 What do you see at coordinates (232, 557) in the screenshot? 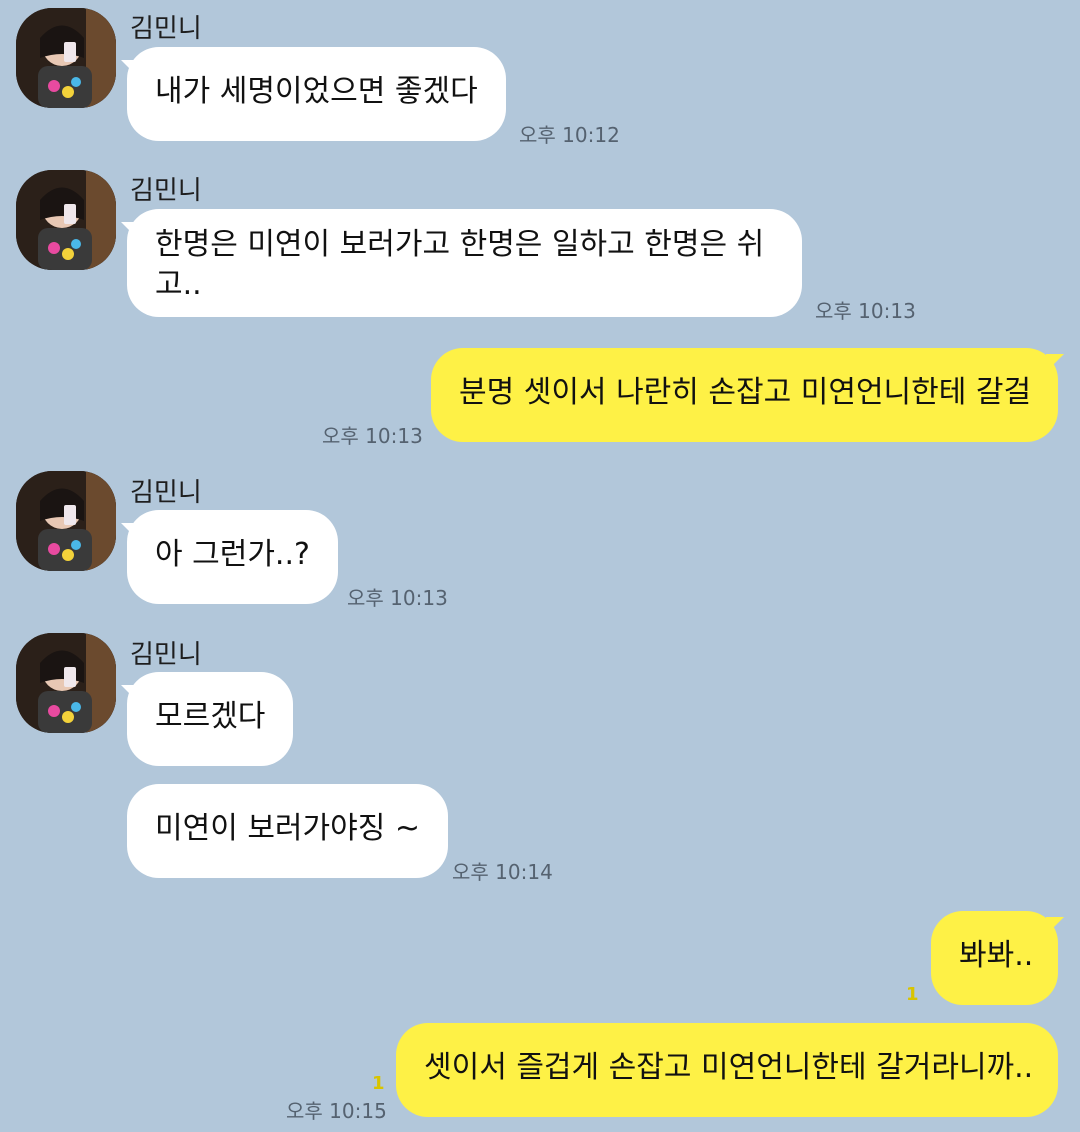
I see `message-bubble: 아 그런가..?` at bounding box center [232, 557].